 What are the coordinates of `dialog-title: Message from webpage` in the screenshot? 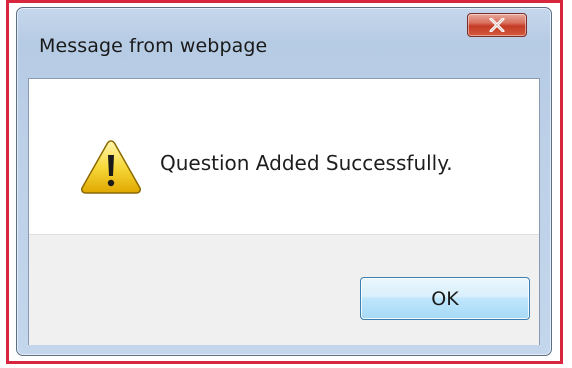 It's located at (153, 46).